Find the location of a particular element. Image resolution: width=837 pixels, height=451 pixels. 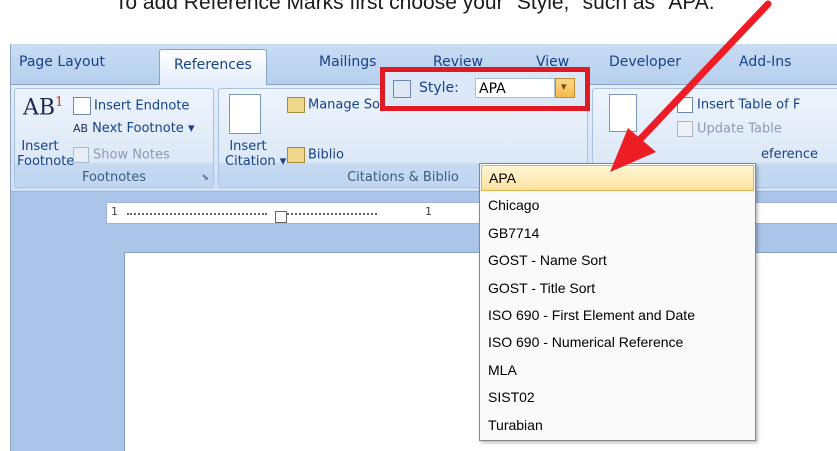

footnotes-group-label: Footnotes is located at coordinates (114, 177).